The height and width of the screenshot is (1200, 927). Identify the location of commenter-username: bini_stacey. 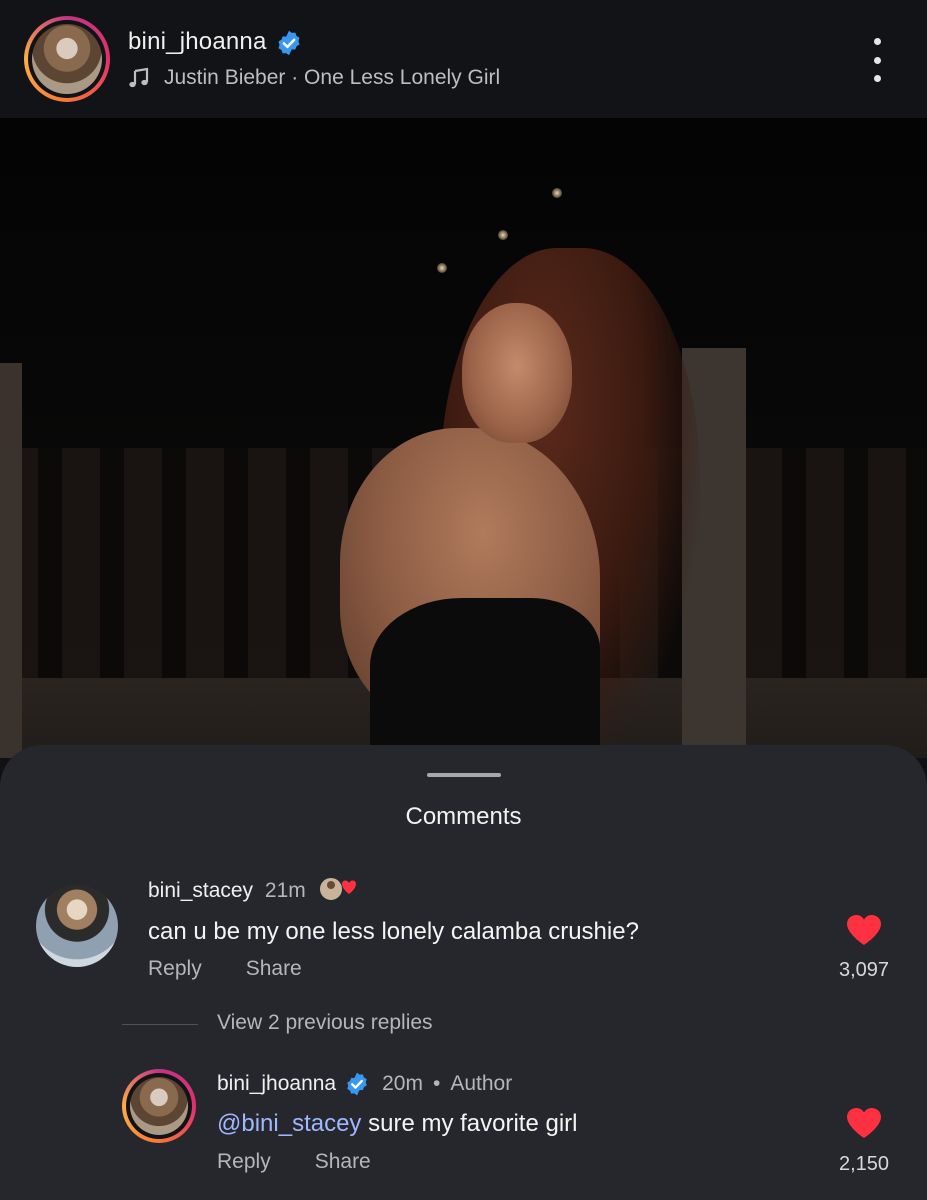
(200, 890).